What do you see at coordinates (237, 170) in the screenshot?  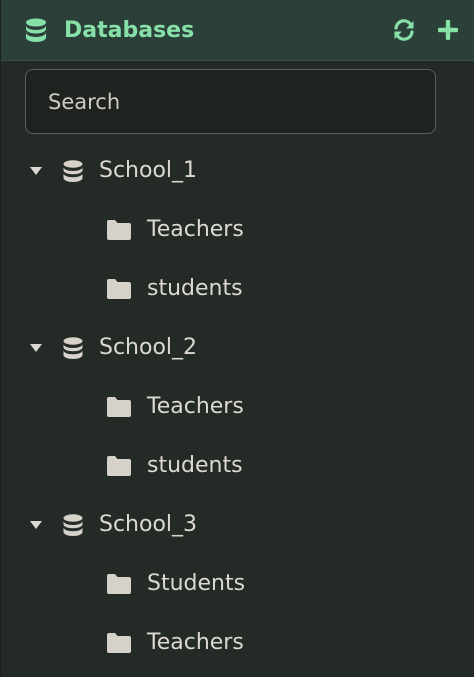 I see `database-row-school-1: School_1` at bounding box center [237, 170].